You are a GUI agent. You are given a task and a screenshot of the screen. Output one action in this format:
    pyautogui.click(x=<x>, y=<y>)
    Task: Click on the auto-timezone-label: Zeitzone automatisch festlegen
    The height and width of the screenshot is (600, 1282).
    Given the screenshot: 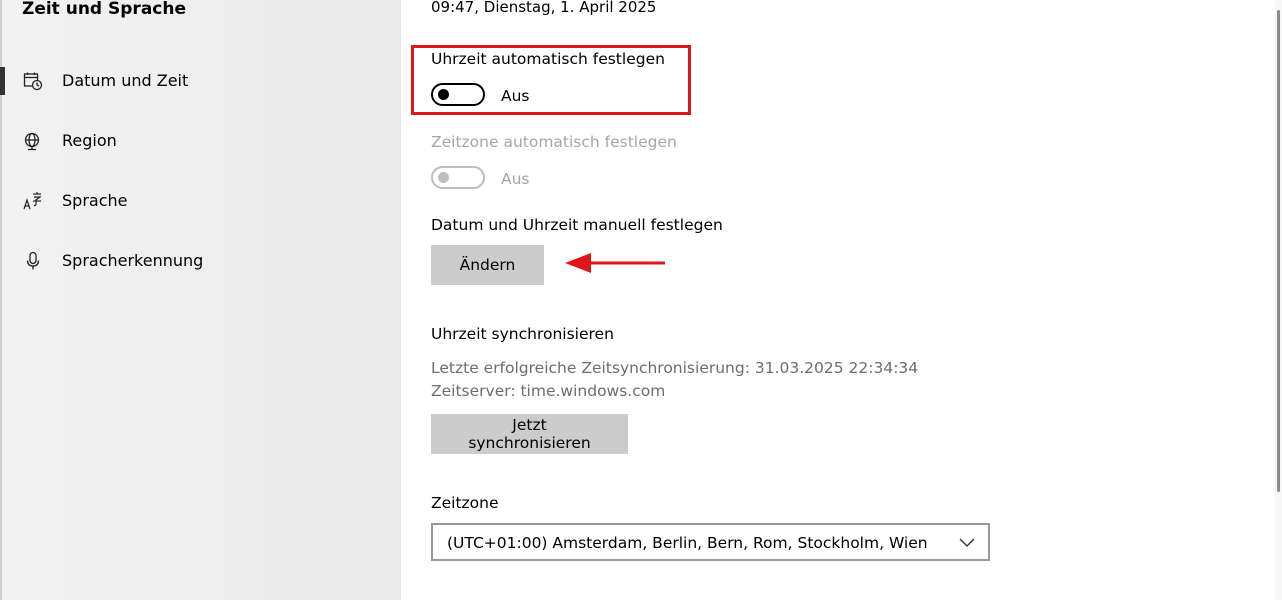 What is the action you would take?
    pyautogui.click(x=554, y=142)
    